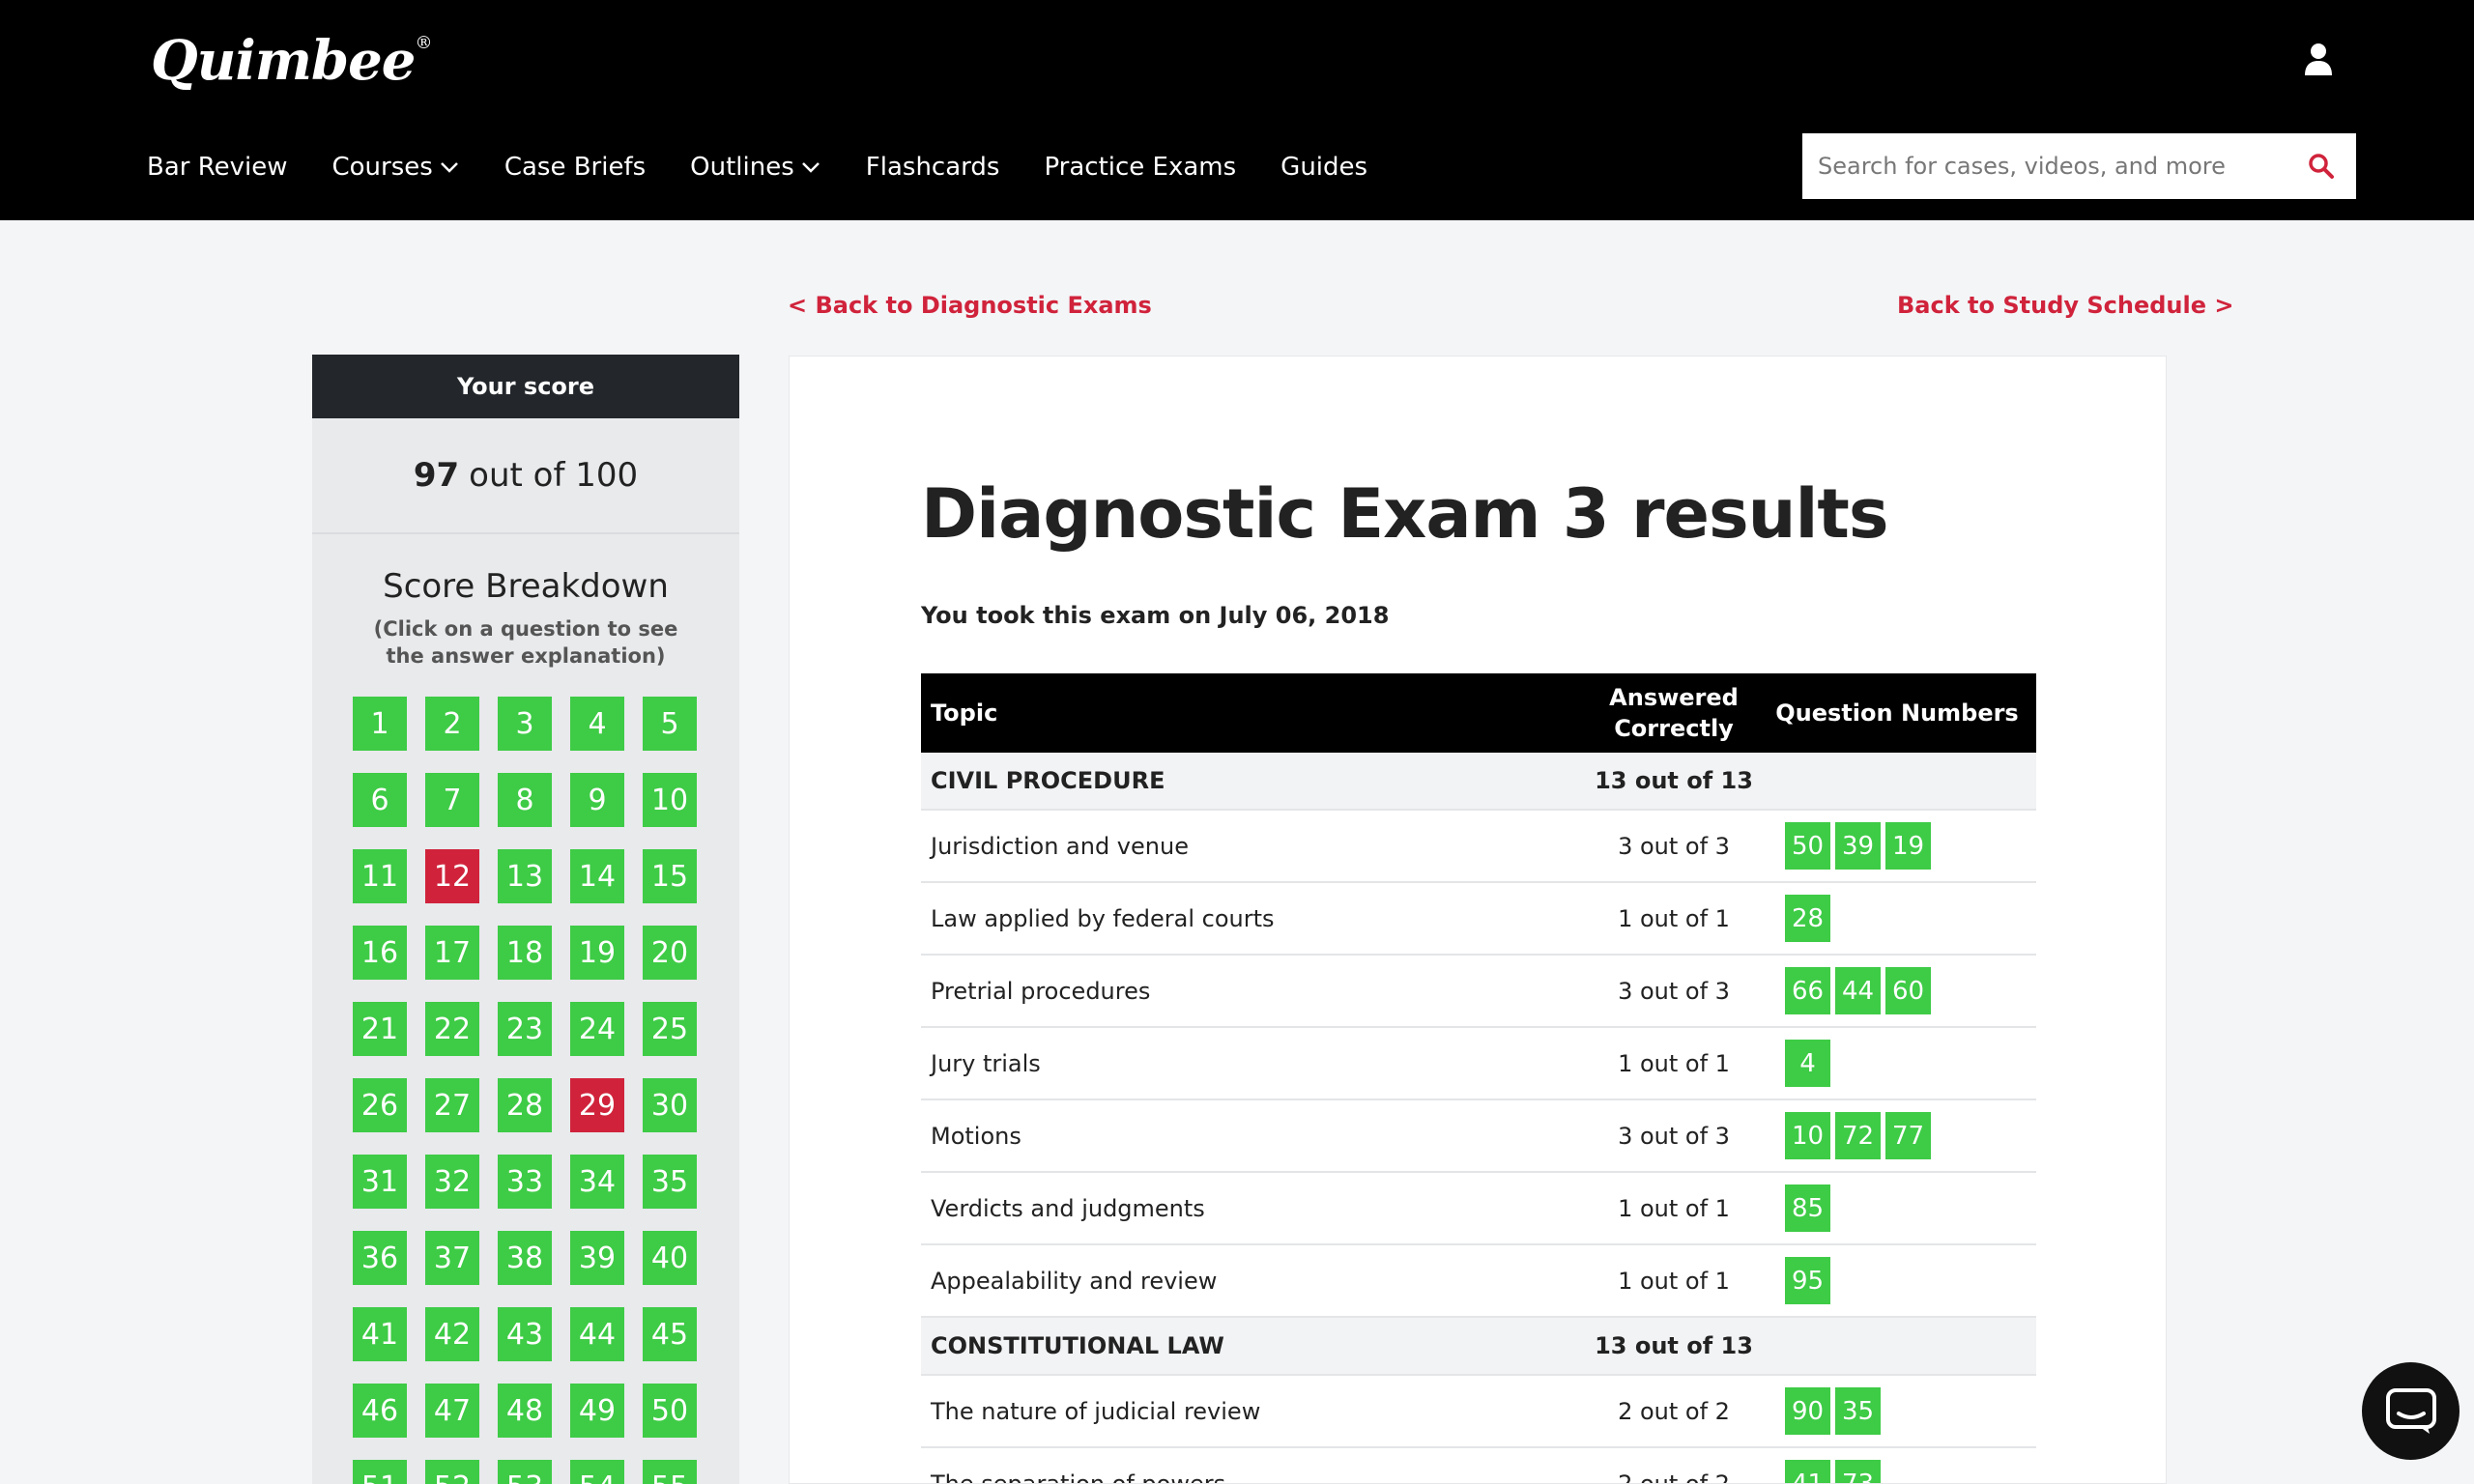  What do you see at coordinates (380, 1105) in the screenshot?
I see `question-26-button: 26` at bounding box center [380, 1105].